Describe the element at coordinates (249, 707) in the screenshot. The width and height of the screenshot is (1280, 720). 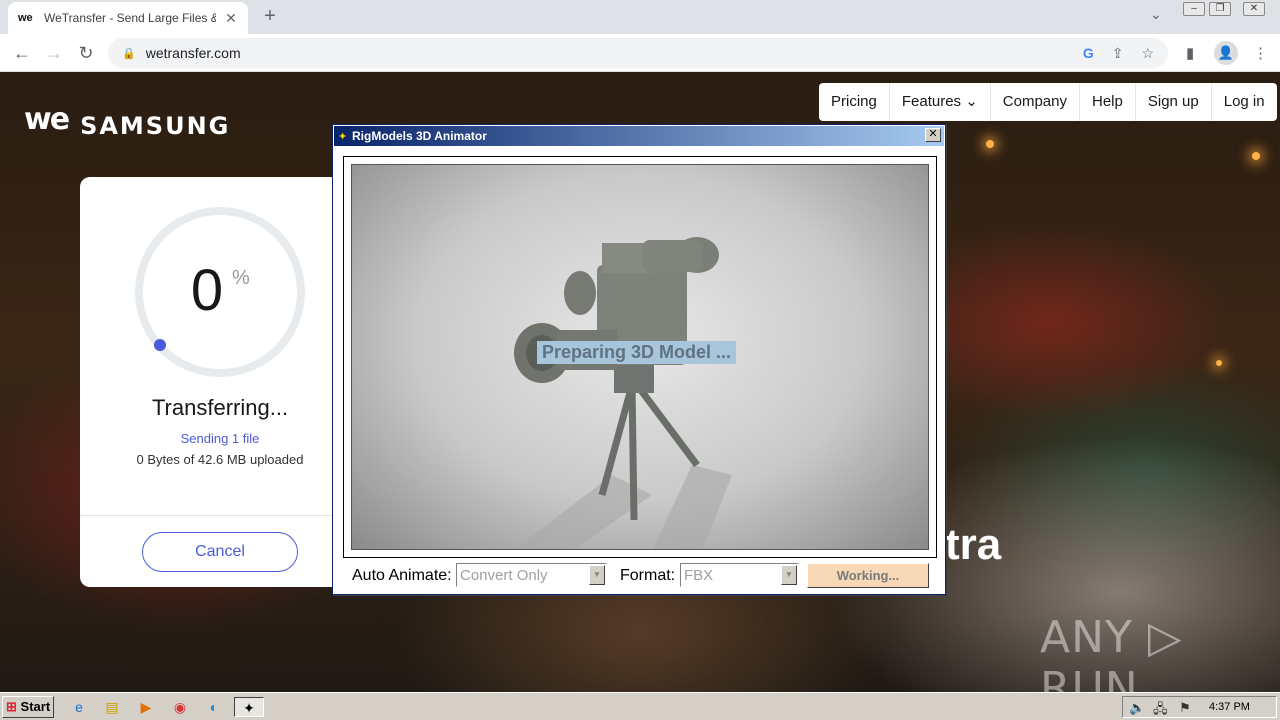
I see `rigmodels-taskbar-icon: ✦` at that location.